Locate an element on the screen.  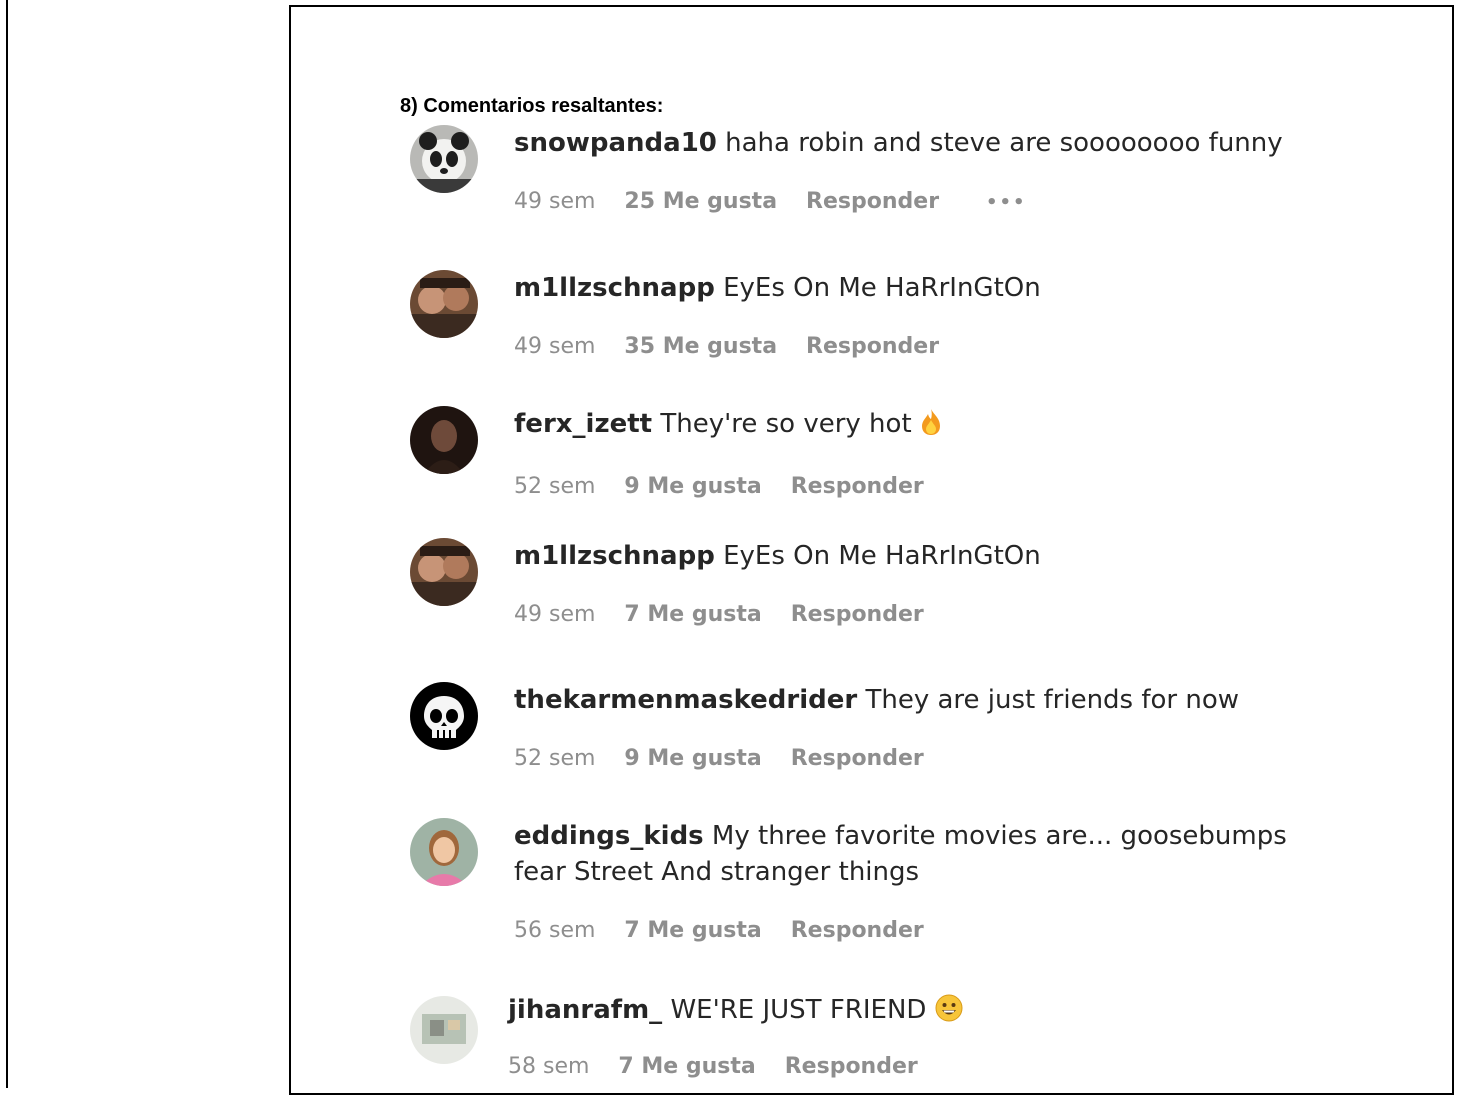
dark-portrait-avatar-icon is located at coordinates (444, 440).